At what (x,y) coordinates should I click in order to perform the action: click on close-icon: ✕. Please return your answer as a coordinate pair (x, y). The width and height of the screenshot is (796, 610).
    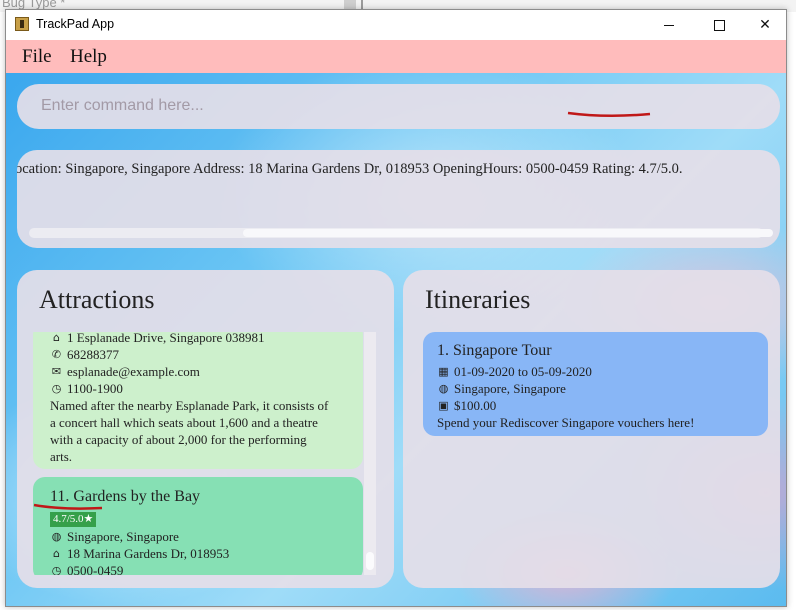
    Looking at the image, I should click on (765, 25).